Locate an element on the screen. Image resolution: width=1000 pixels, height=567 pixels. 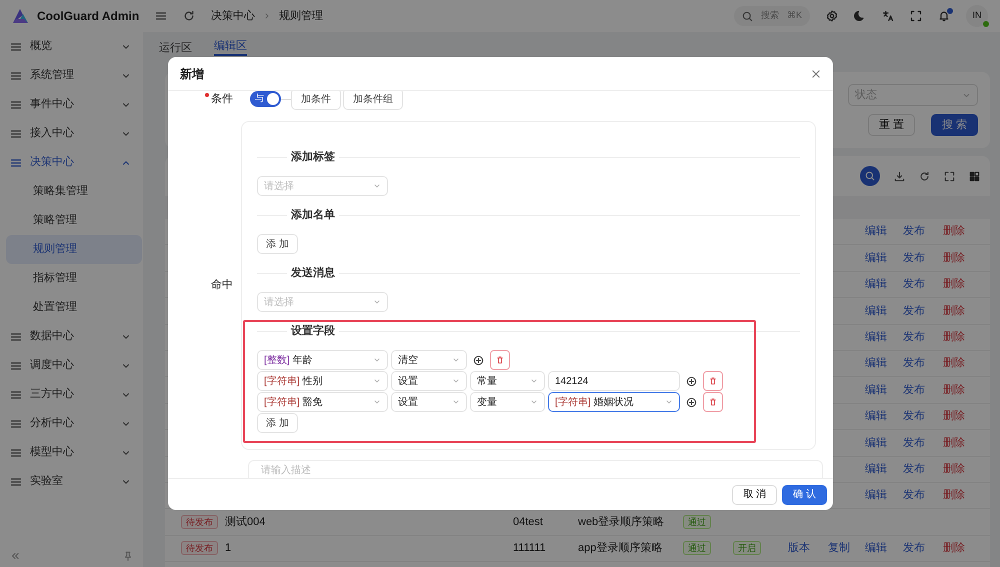
sidebar-item: 调度中心 is located at coordinates (71, 365).